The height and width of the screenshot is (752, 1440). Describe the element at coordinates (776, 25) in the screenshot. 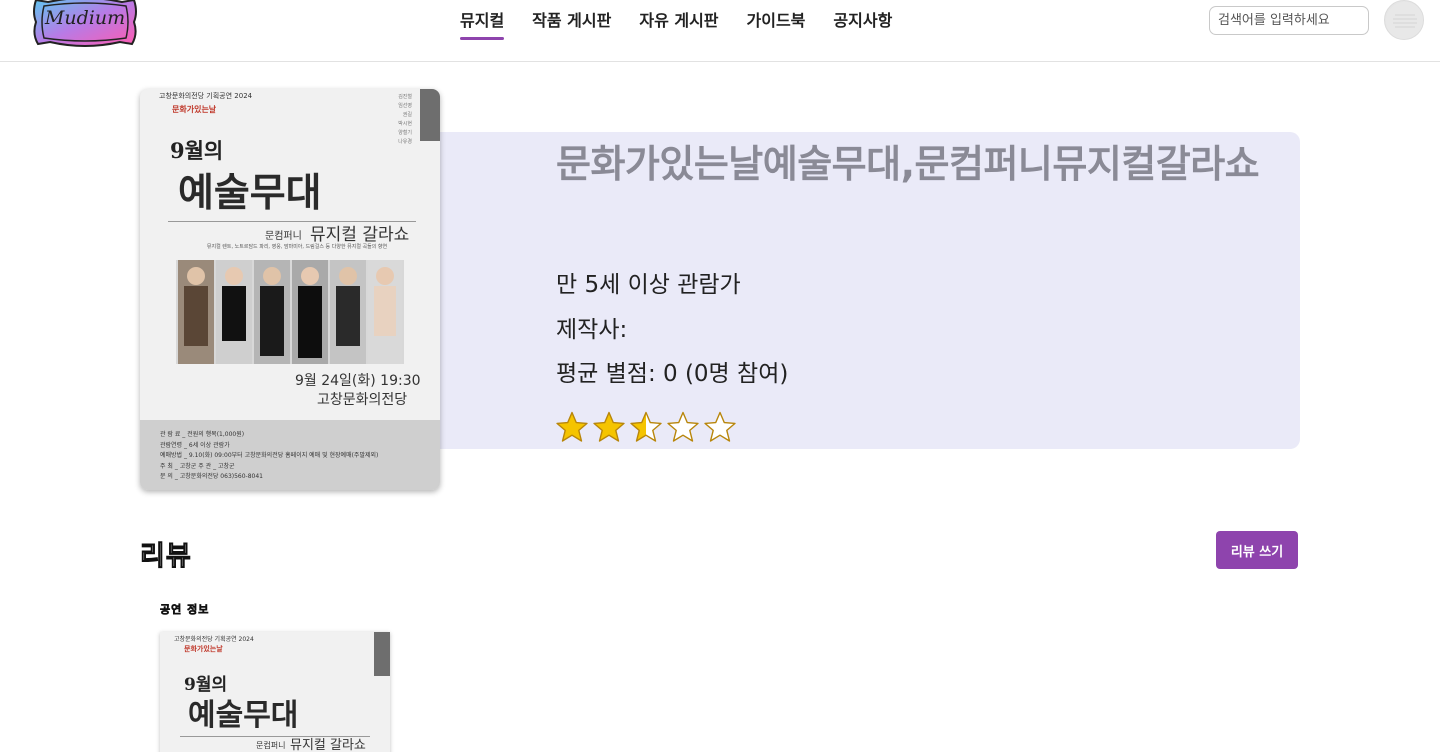

I see `nav-item-guidebook: 가이드북` at that location.